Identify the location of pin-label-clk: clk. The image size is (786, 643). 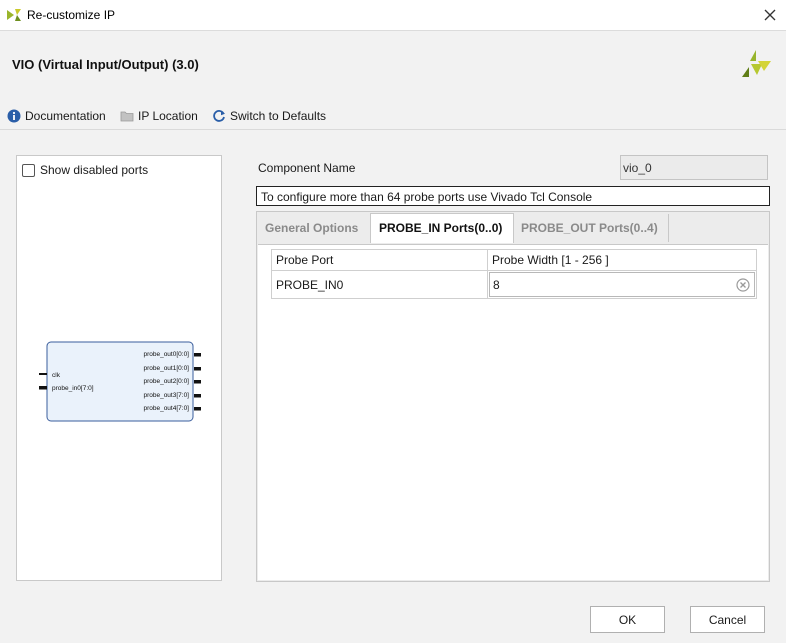
(56, 375).